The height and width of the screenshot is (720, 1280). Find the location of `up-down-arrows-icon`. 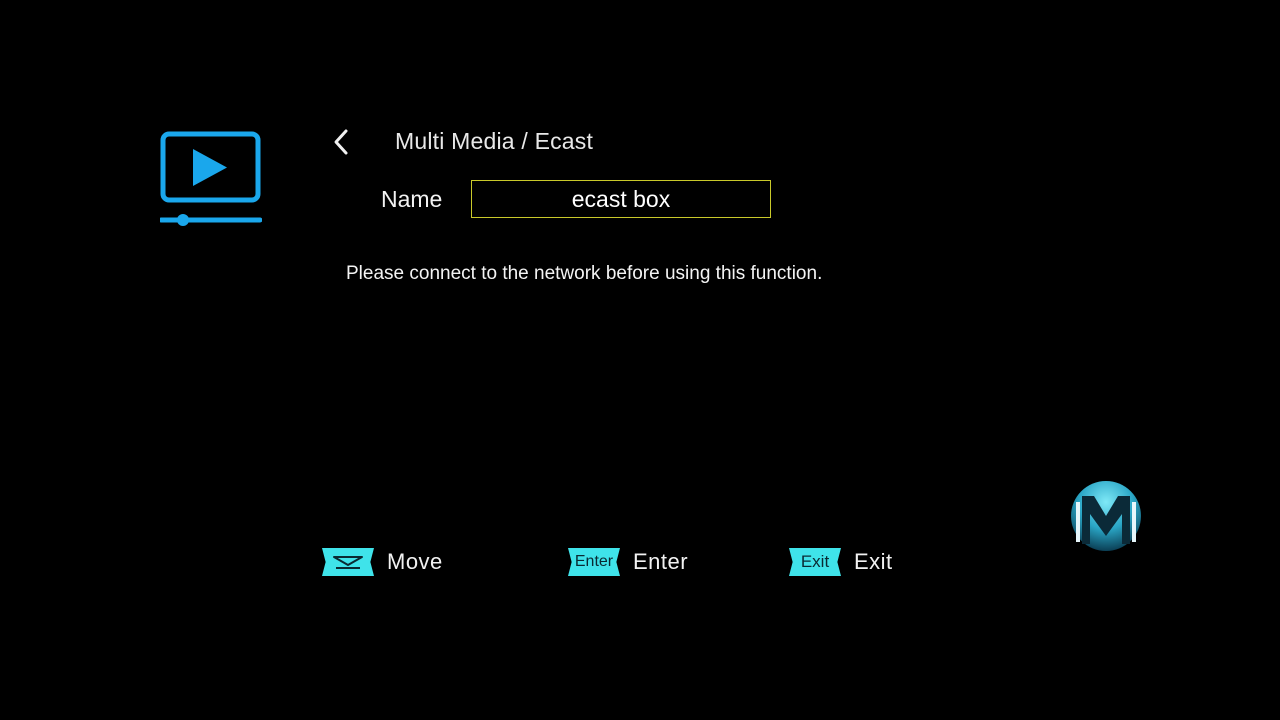

up-down-arrows-icon is located at coordinates (348, 562).